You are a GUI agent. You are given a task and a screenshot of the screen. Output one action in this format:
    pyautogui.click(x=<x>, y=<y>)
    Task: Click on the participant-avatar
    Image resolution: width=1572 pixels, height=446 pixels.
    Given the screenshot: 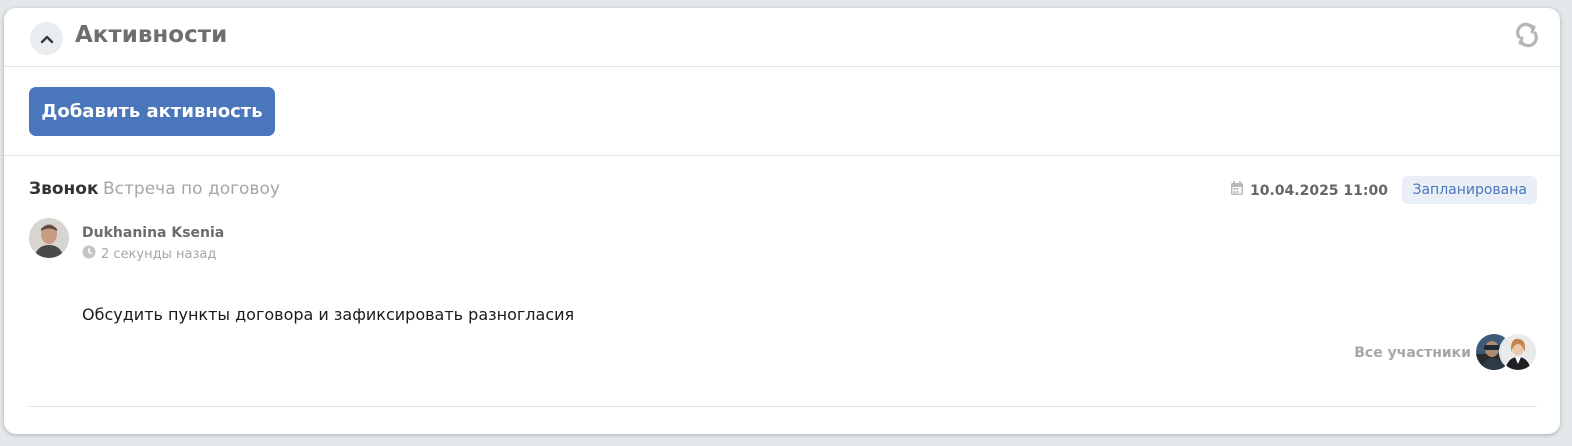 What is the action you would take?
    pyautogui.click(x=1518, y=352)
    